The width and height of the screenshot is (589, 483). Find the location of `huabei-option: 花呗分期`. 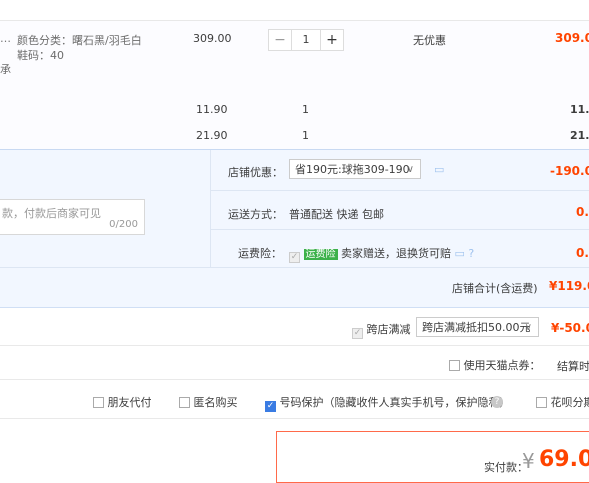

huabei-option: 花呗分期 is located at coordinates (562, 402).